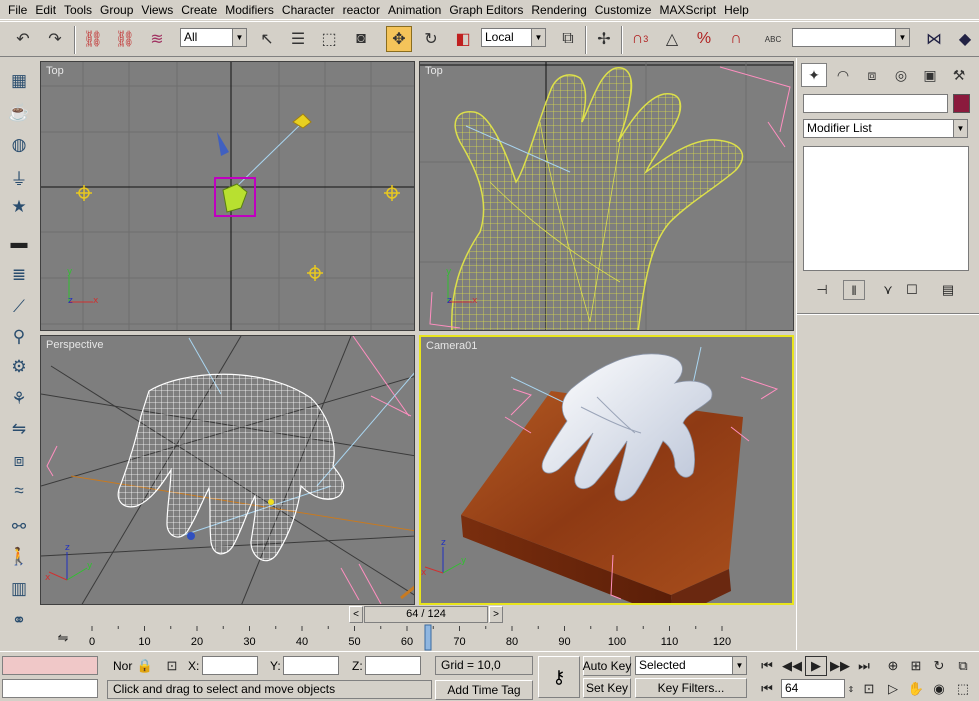 This screenshot has width=979, height=701. What do you see at coordinates (814, 75) in the screenshot?
I see `create-tab-icon: ✦` at bounding box center [814, 75].